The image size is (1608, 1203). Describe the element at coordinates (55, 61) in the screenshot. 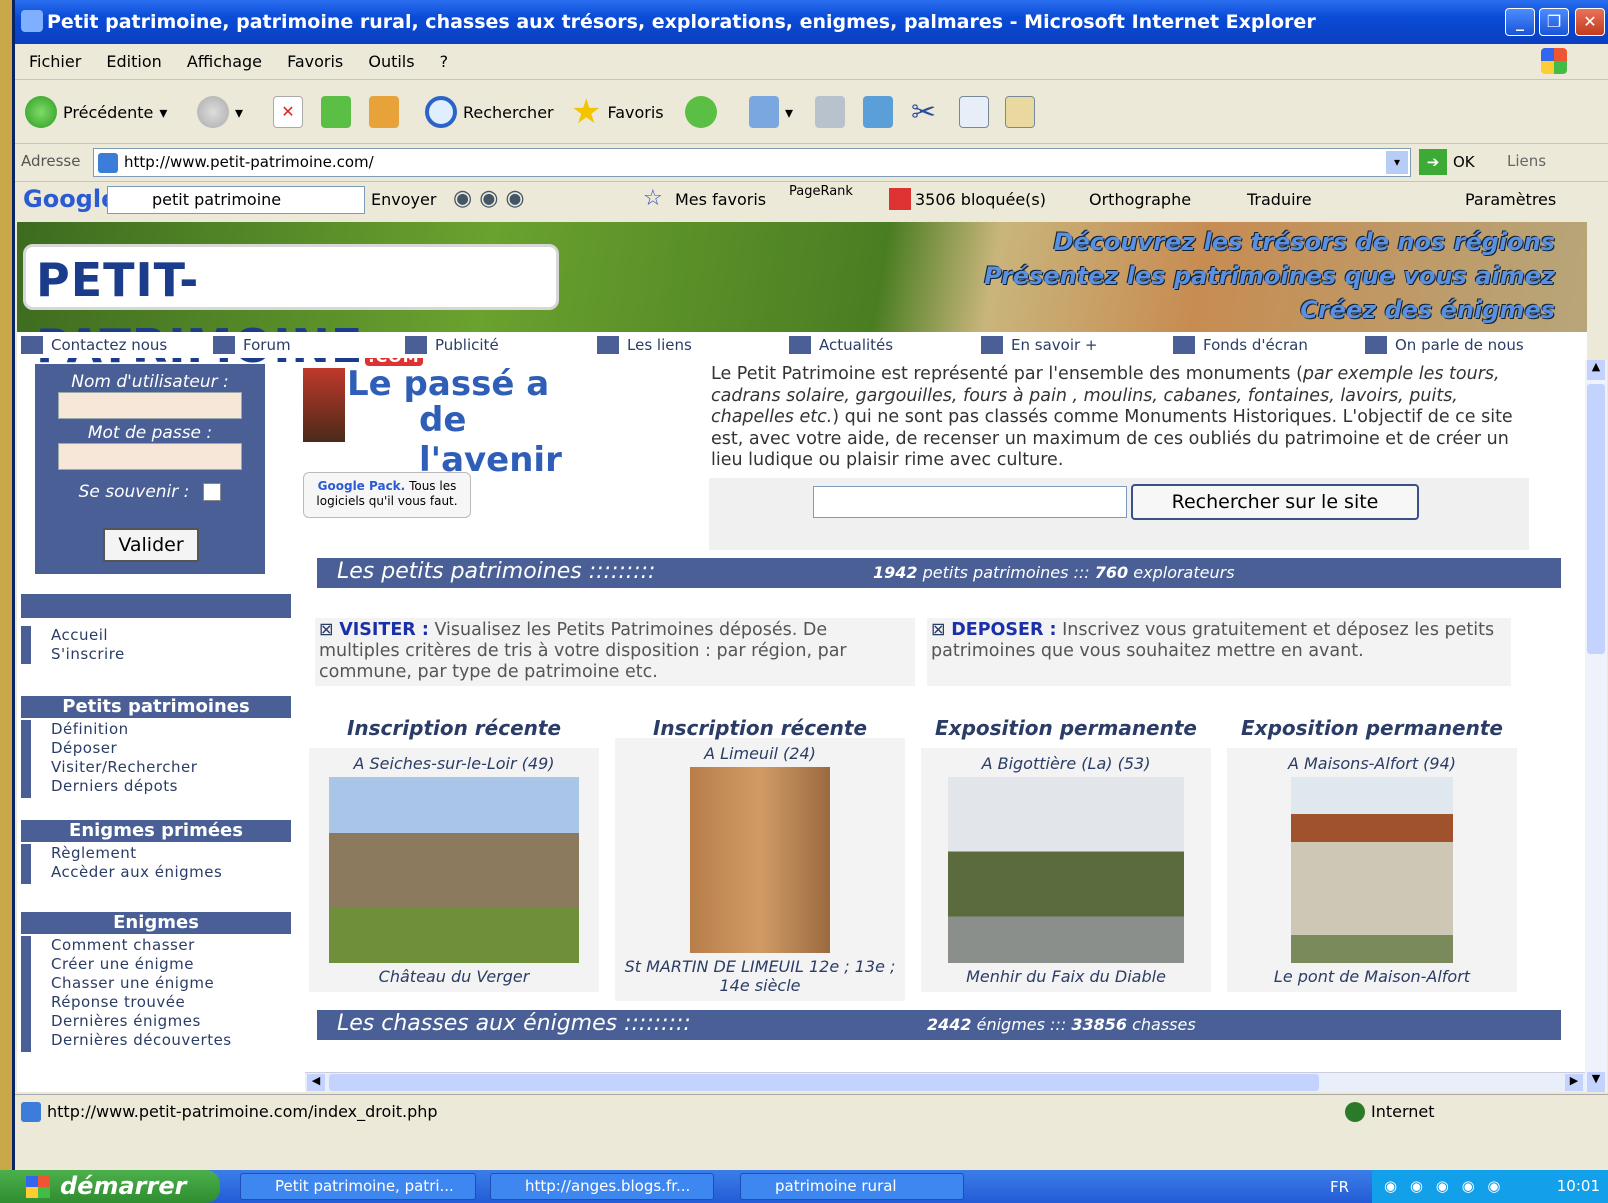

I see `menu-fichier: Fichier` at that location.